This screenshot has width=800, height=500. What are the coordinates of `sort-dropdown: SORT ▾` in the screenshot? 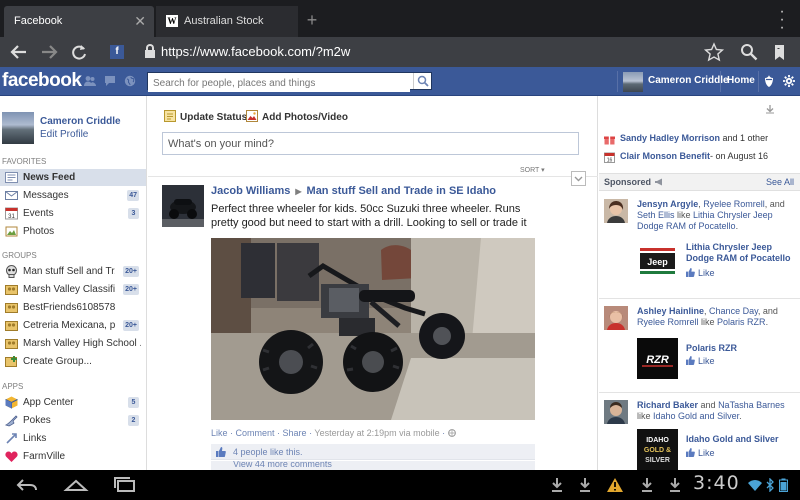 It's located at (532, 170).